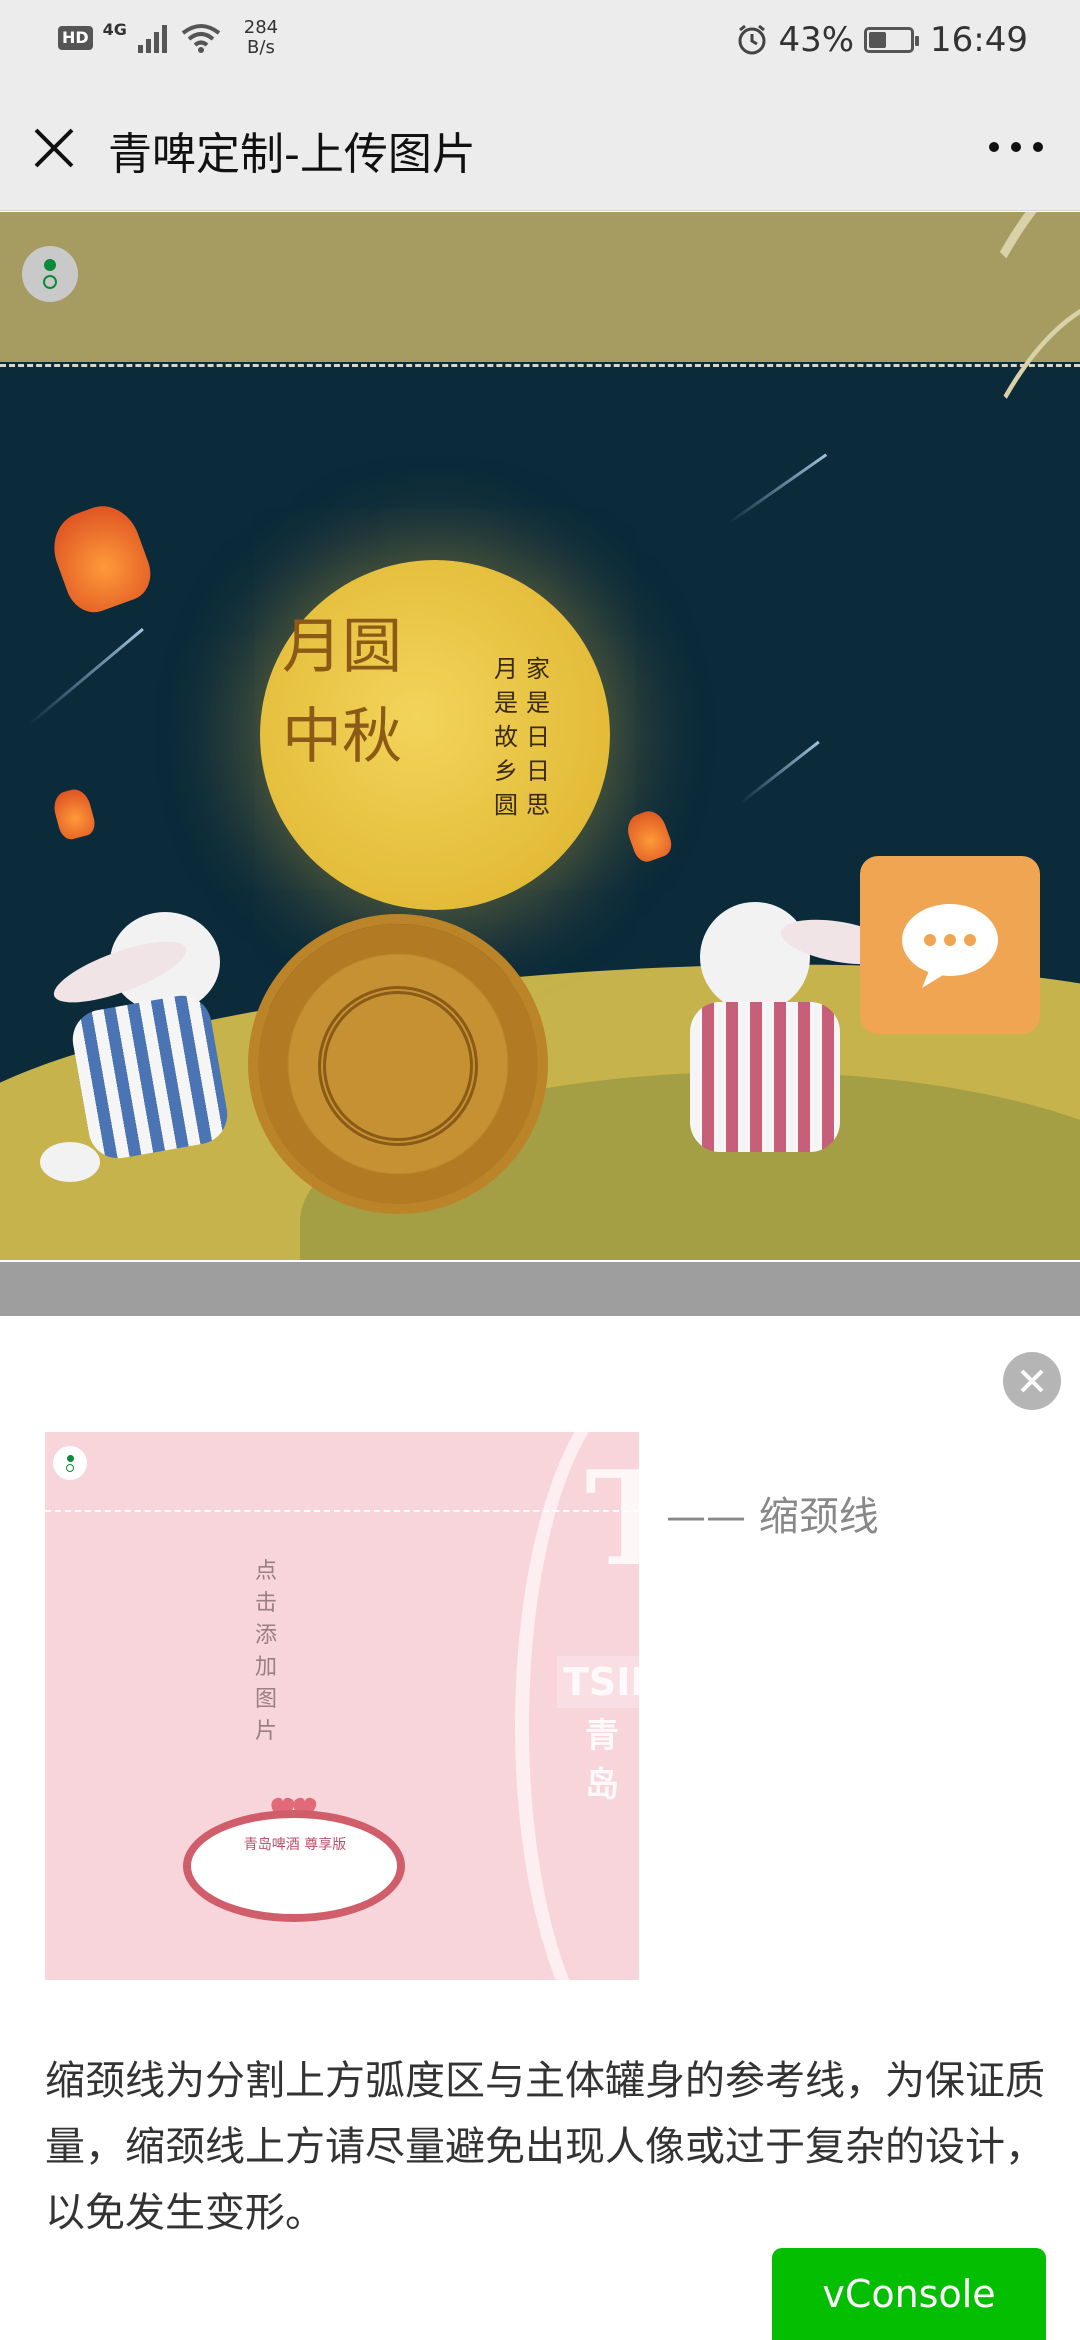  I want to click on poem-char: 乡, so click(506, 771).